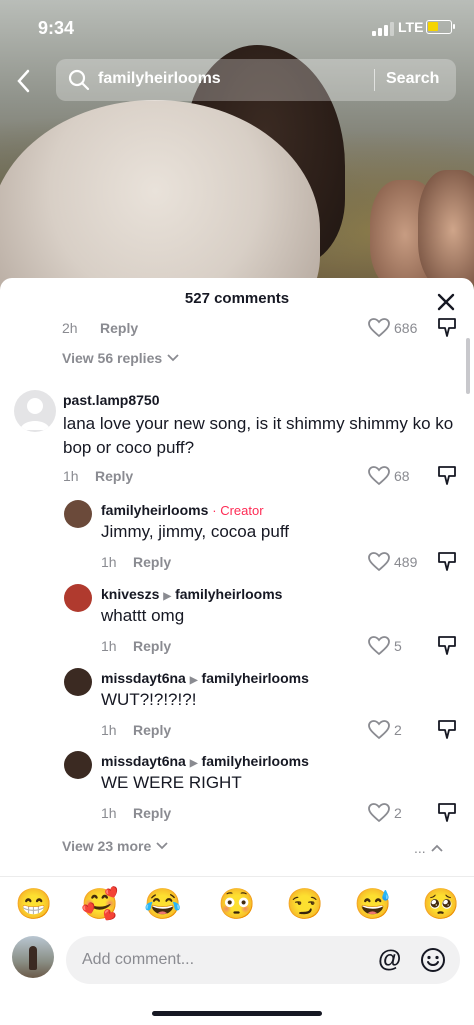 Image resolution: width=474 pixels, height=1025 pixels. I want to click on emoji-button: 😁, so click(33, 905).